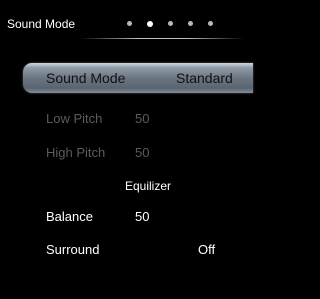  What do you see at coordinates (138, 78) in the screenshot?
I see `menu-item-sound-mode: Sound Mode Standard` at bounding box center [138, 78].